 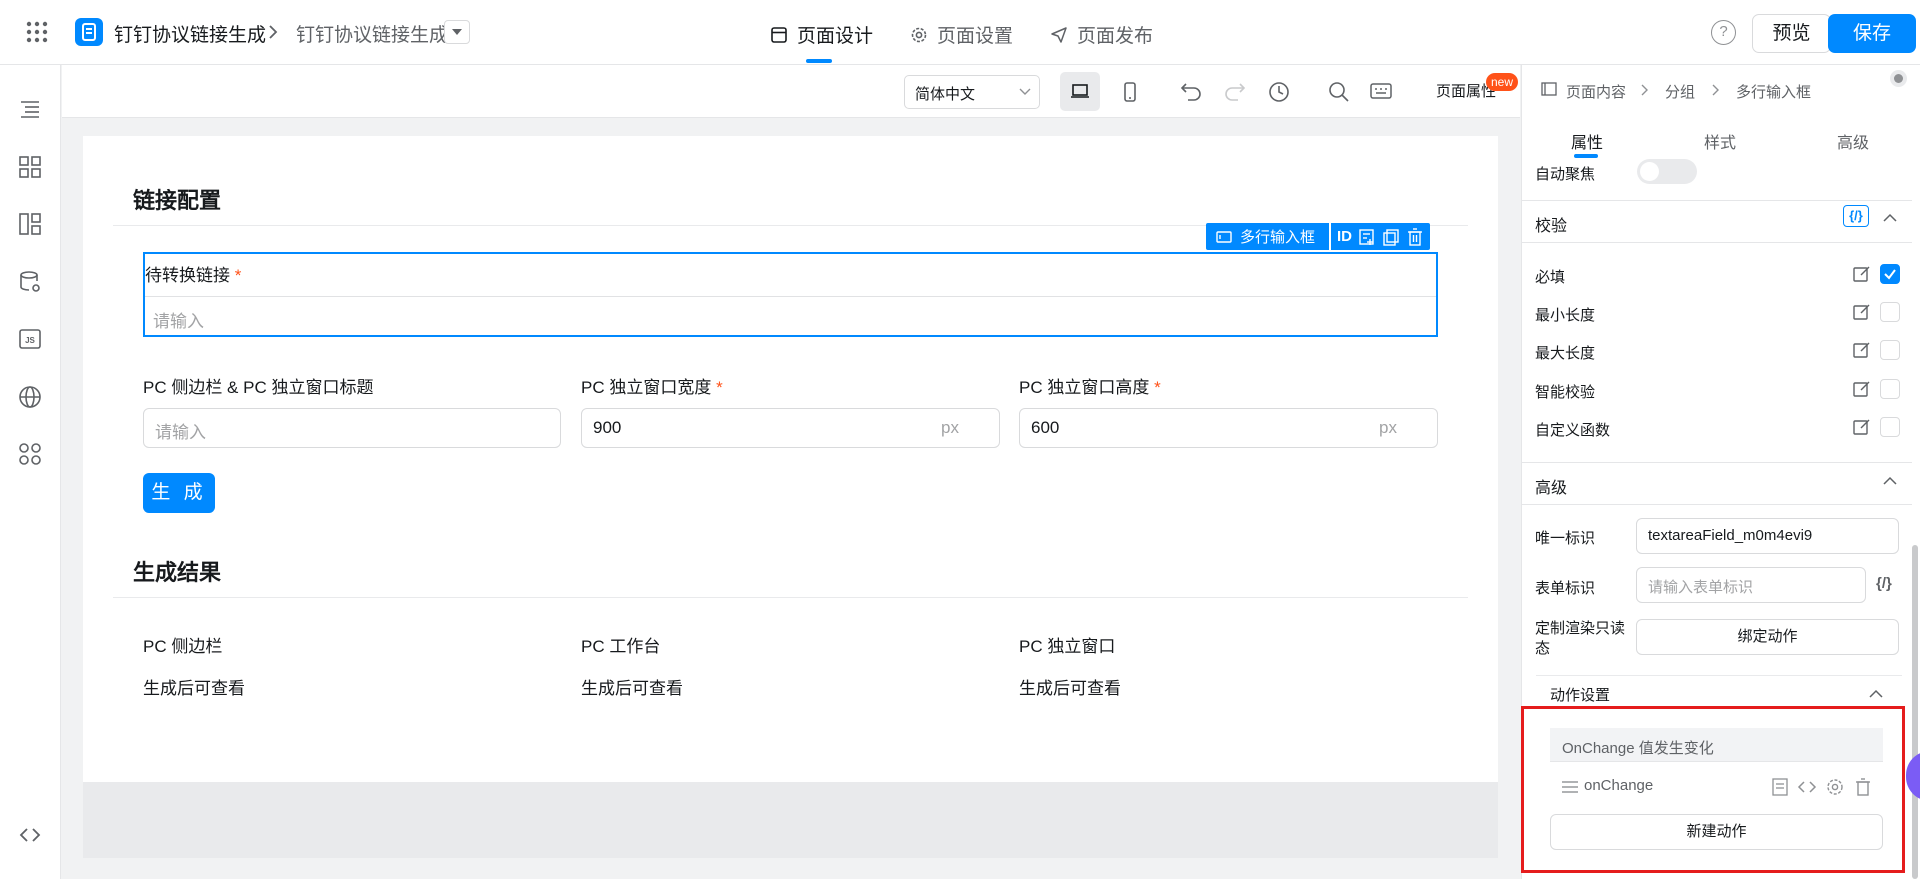 What do you see at coordinates (1339, 92) in the screenshot?
I see `search-icon` at bounding box center [1339, 92].